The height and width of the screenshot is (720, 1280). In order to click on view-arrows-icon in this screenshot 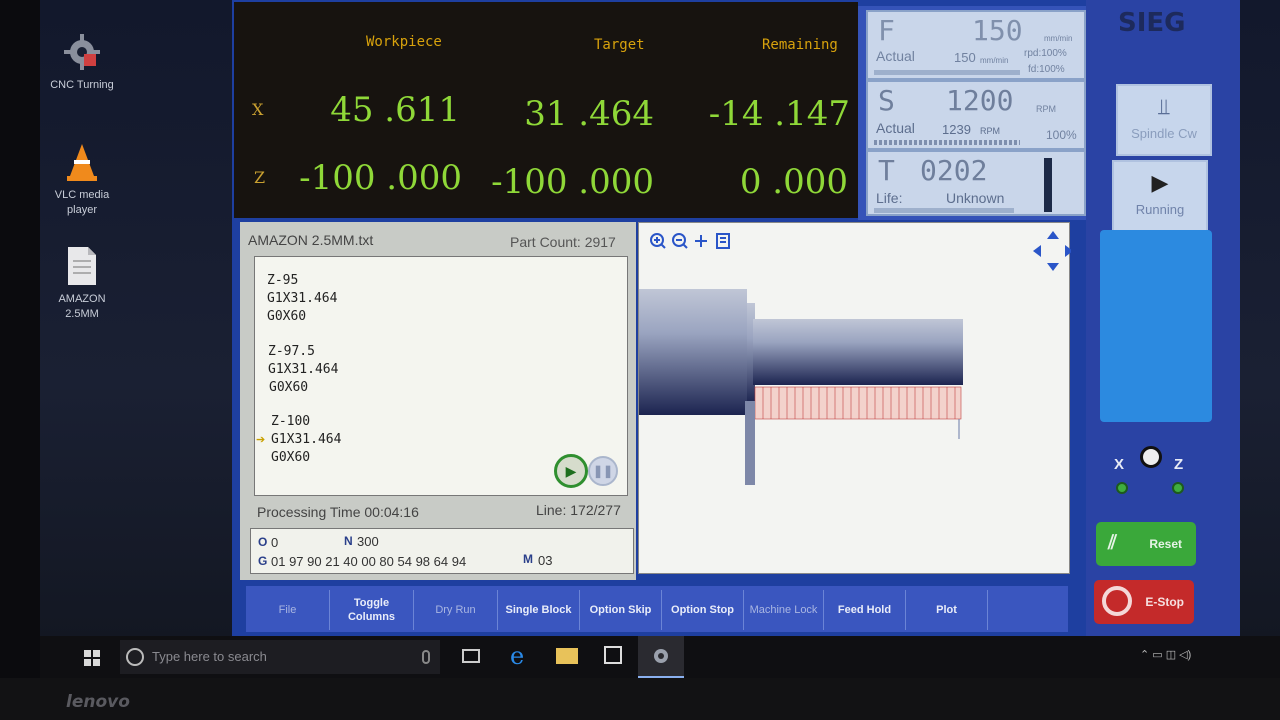, I will do `click(1053, 251)`.